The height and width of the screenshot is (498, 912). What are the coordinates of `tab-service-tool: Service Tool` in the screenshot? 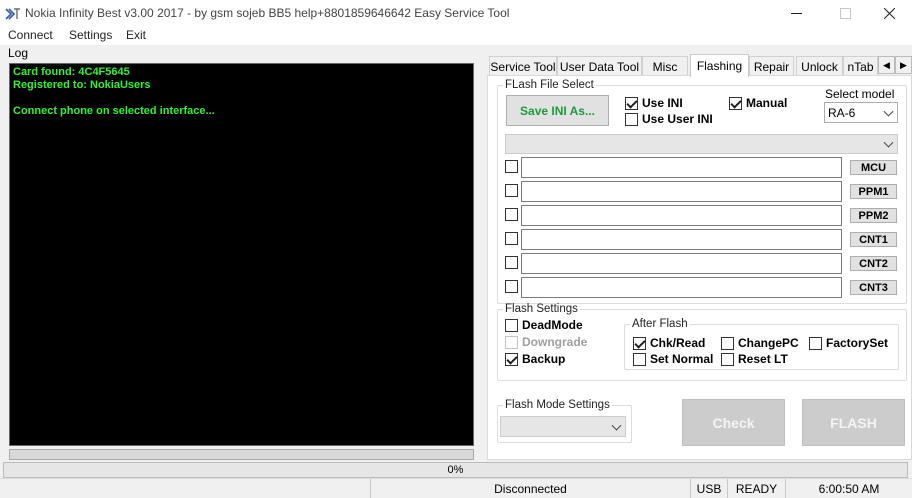 It's located at (523, 66).